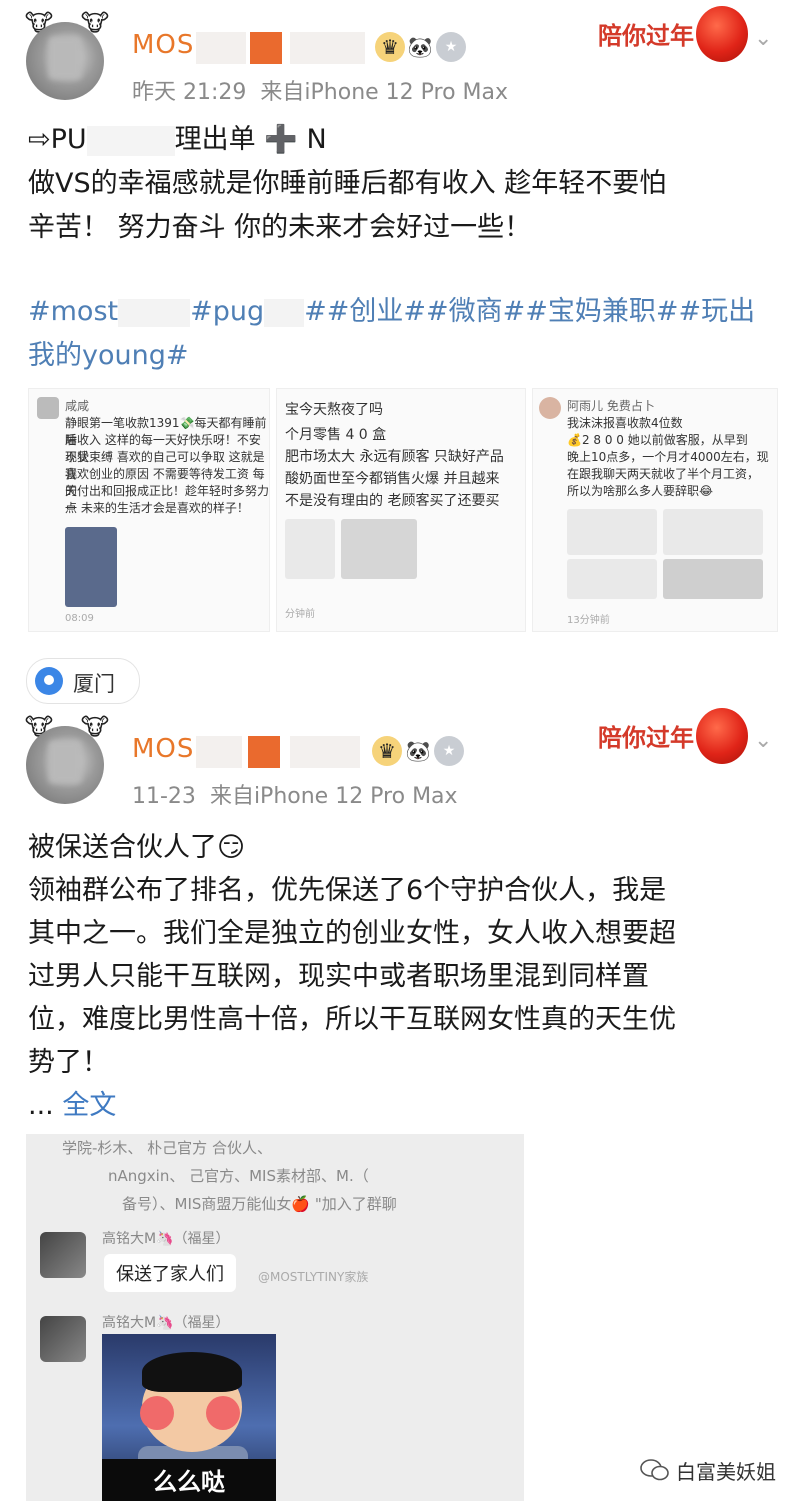 Image resolution: width=800 pixels, height=1501 pixels. I want to click on chat-bubble: 保送了家人们, so click(170, 1273).